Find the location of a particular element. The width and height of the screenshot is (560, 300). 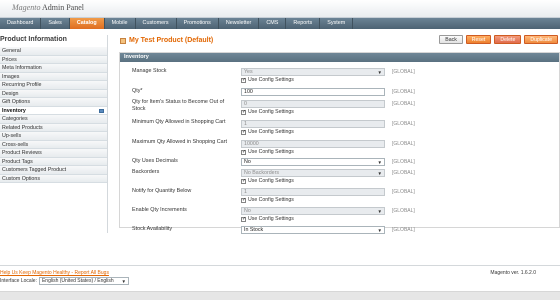

locale-select: English (United States) / English ▼ is located at coordinates (83, 281).